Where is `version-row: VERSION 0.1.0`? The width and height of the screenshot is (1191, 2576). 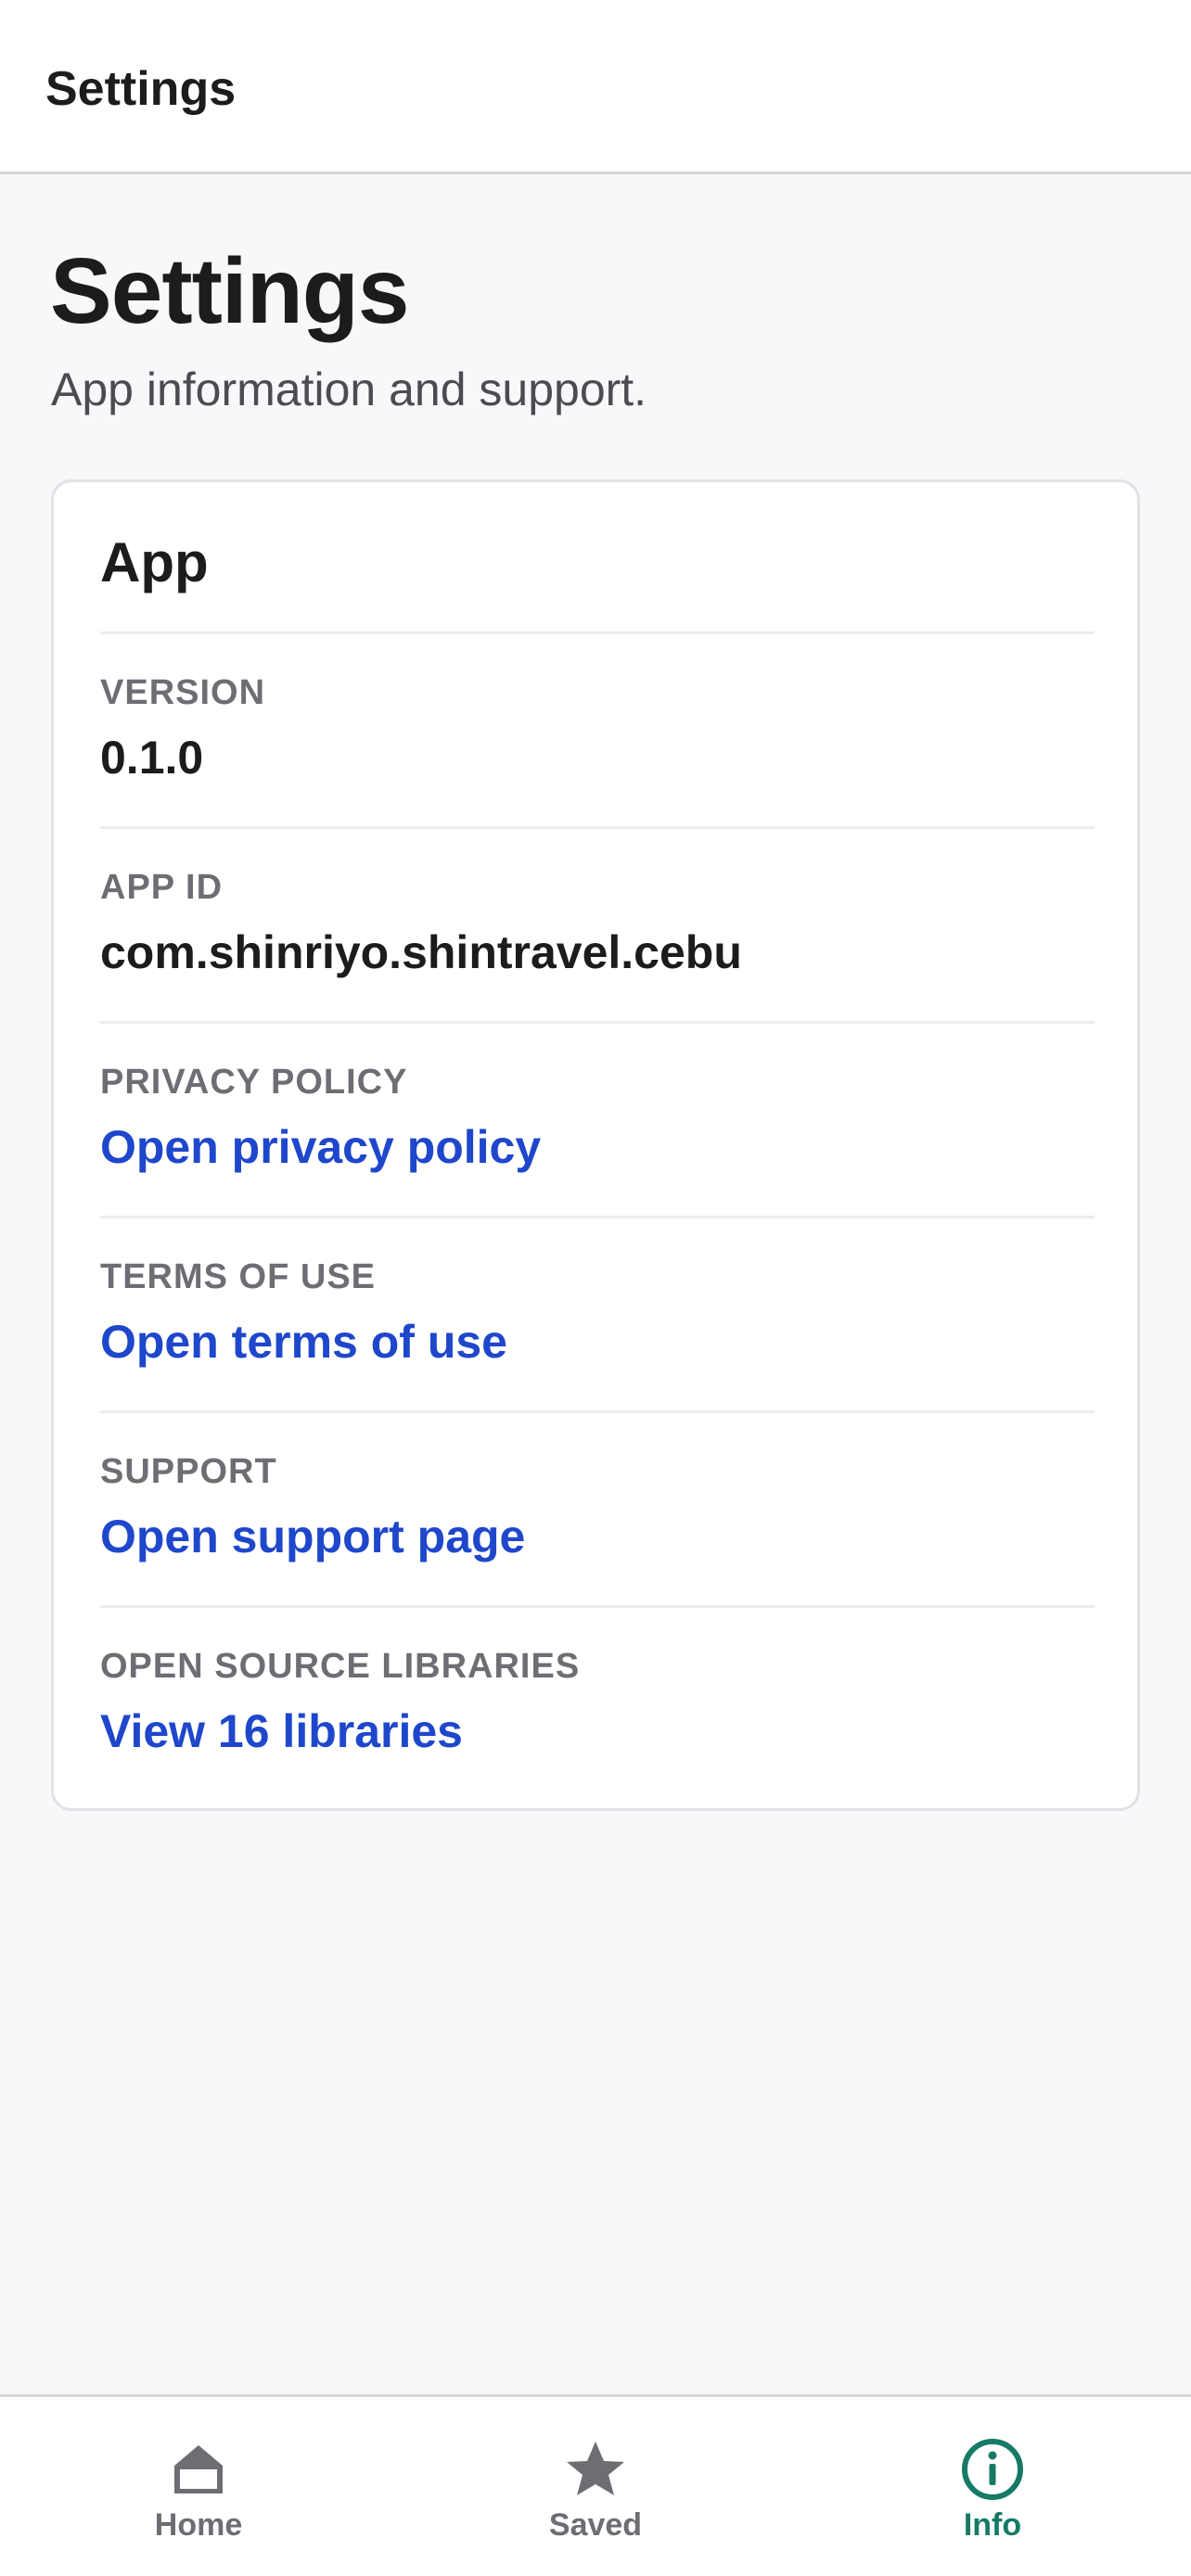
version-row: VERSION 0.1.0 is located at coordinates (597, 729).